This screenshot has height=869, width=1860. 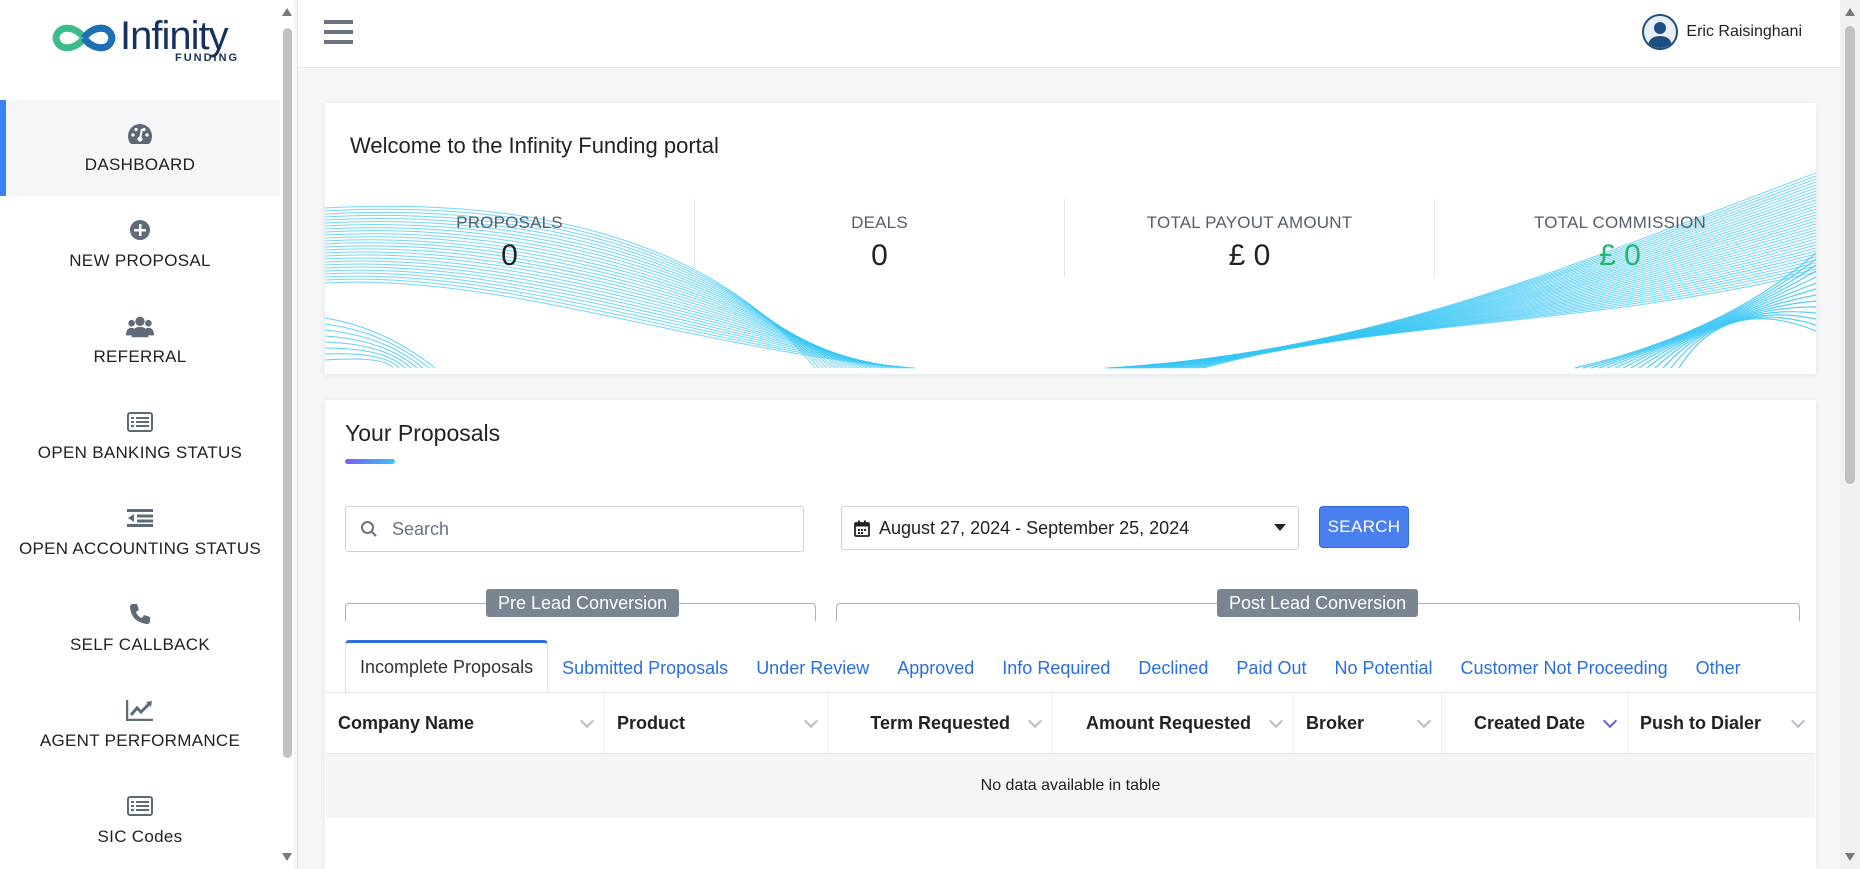 What do you see at coordinates (1168, 722) in the screenshot?
I see `column-label: Amount Requested` at bounding box center [1168, 722].